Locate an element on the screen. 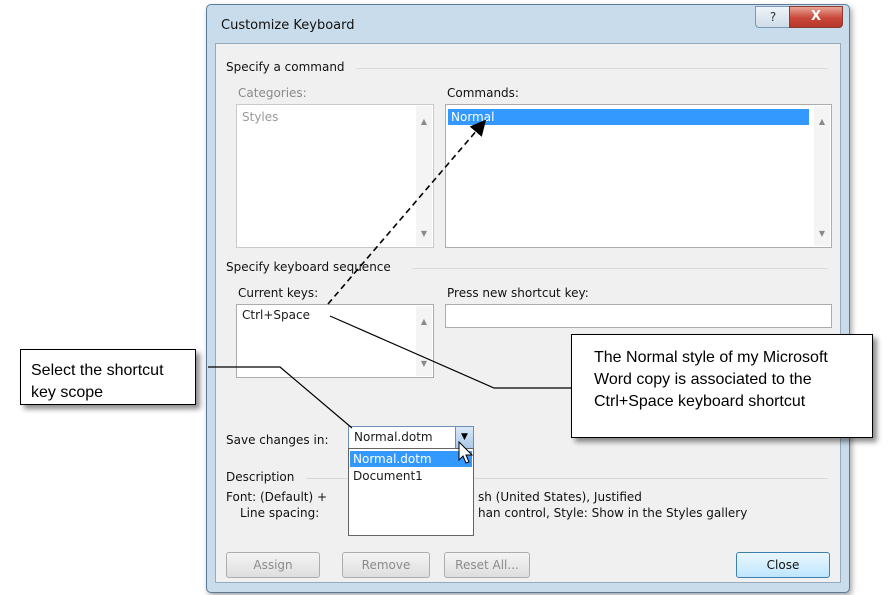  dashed-arrow is located at coordinates (407, 212).